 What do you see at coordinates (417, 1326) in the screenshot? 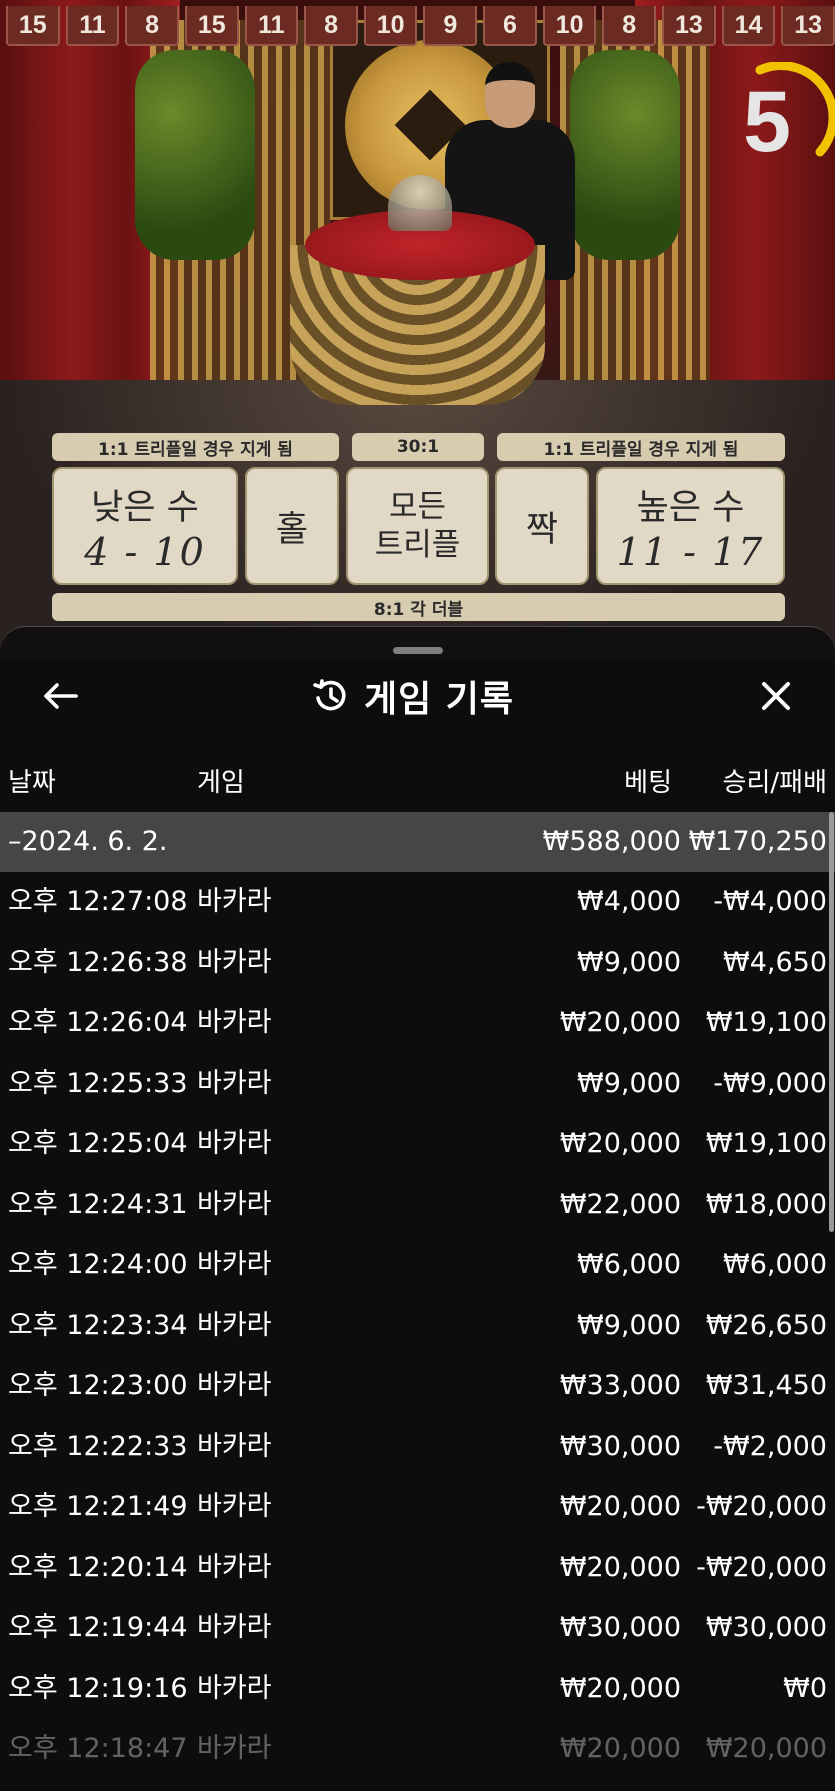
I see `history-row: 오후 12:23:34 바카라 ₩9,000 ₩26,650` at bounding box center [417, 1326].